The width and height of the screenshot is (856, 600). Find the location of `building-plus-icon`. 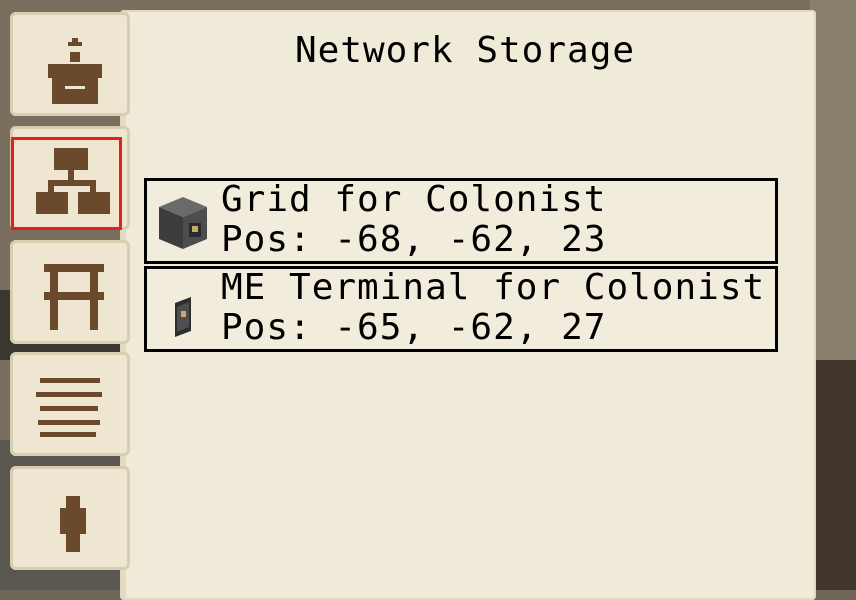

building-plus-icon is located at coordinates (75, 71).